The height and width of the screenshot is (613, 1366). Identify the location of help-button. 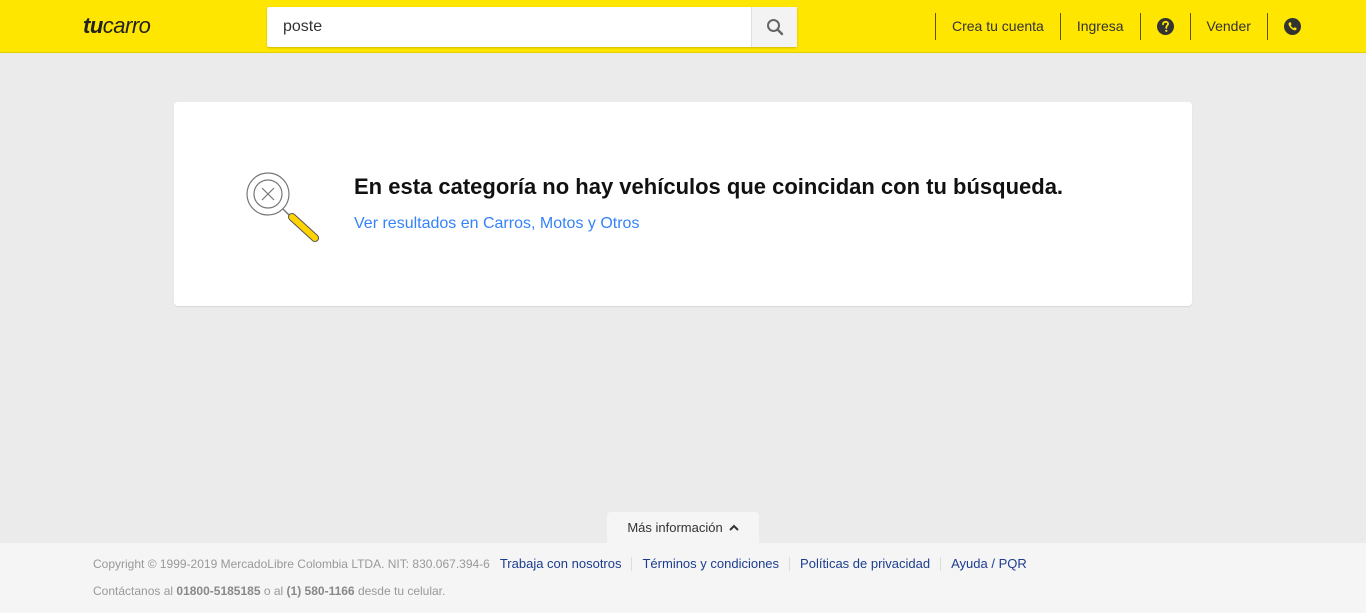
(1164, 26).